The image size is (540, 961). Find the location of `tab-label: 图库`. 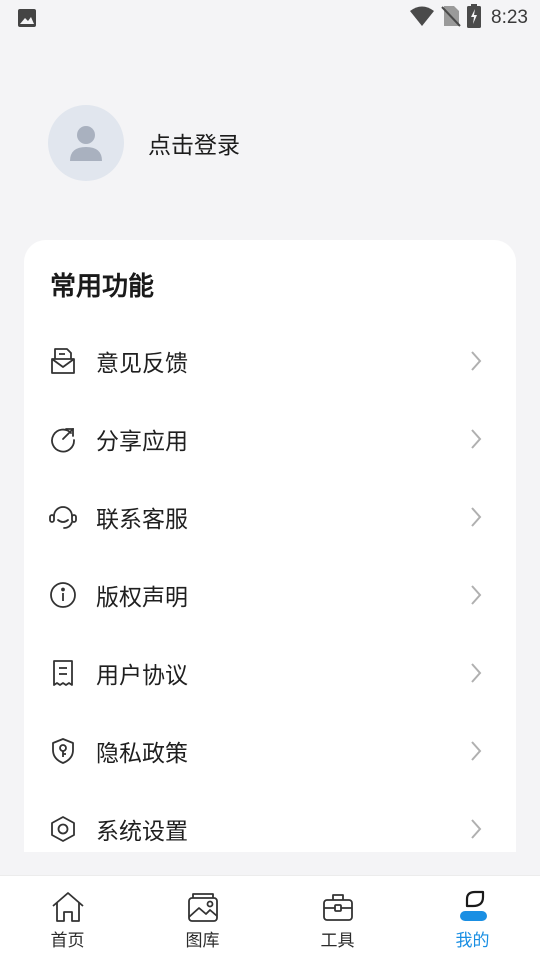

tab-label: 图库 is located at coordinates (202, 941).